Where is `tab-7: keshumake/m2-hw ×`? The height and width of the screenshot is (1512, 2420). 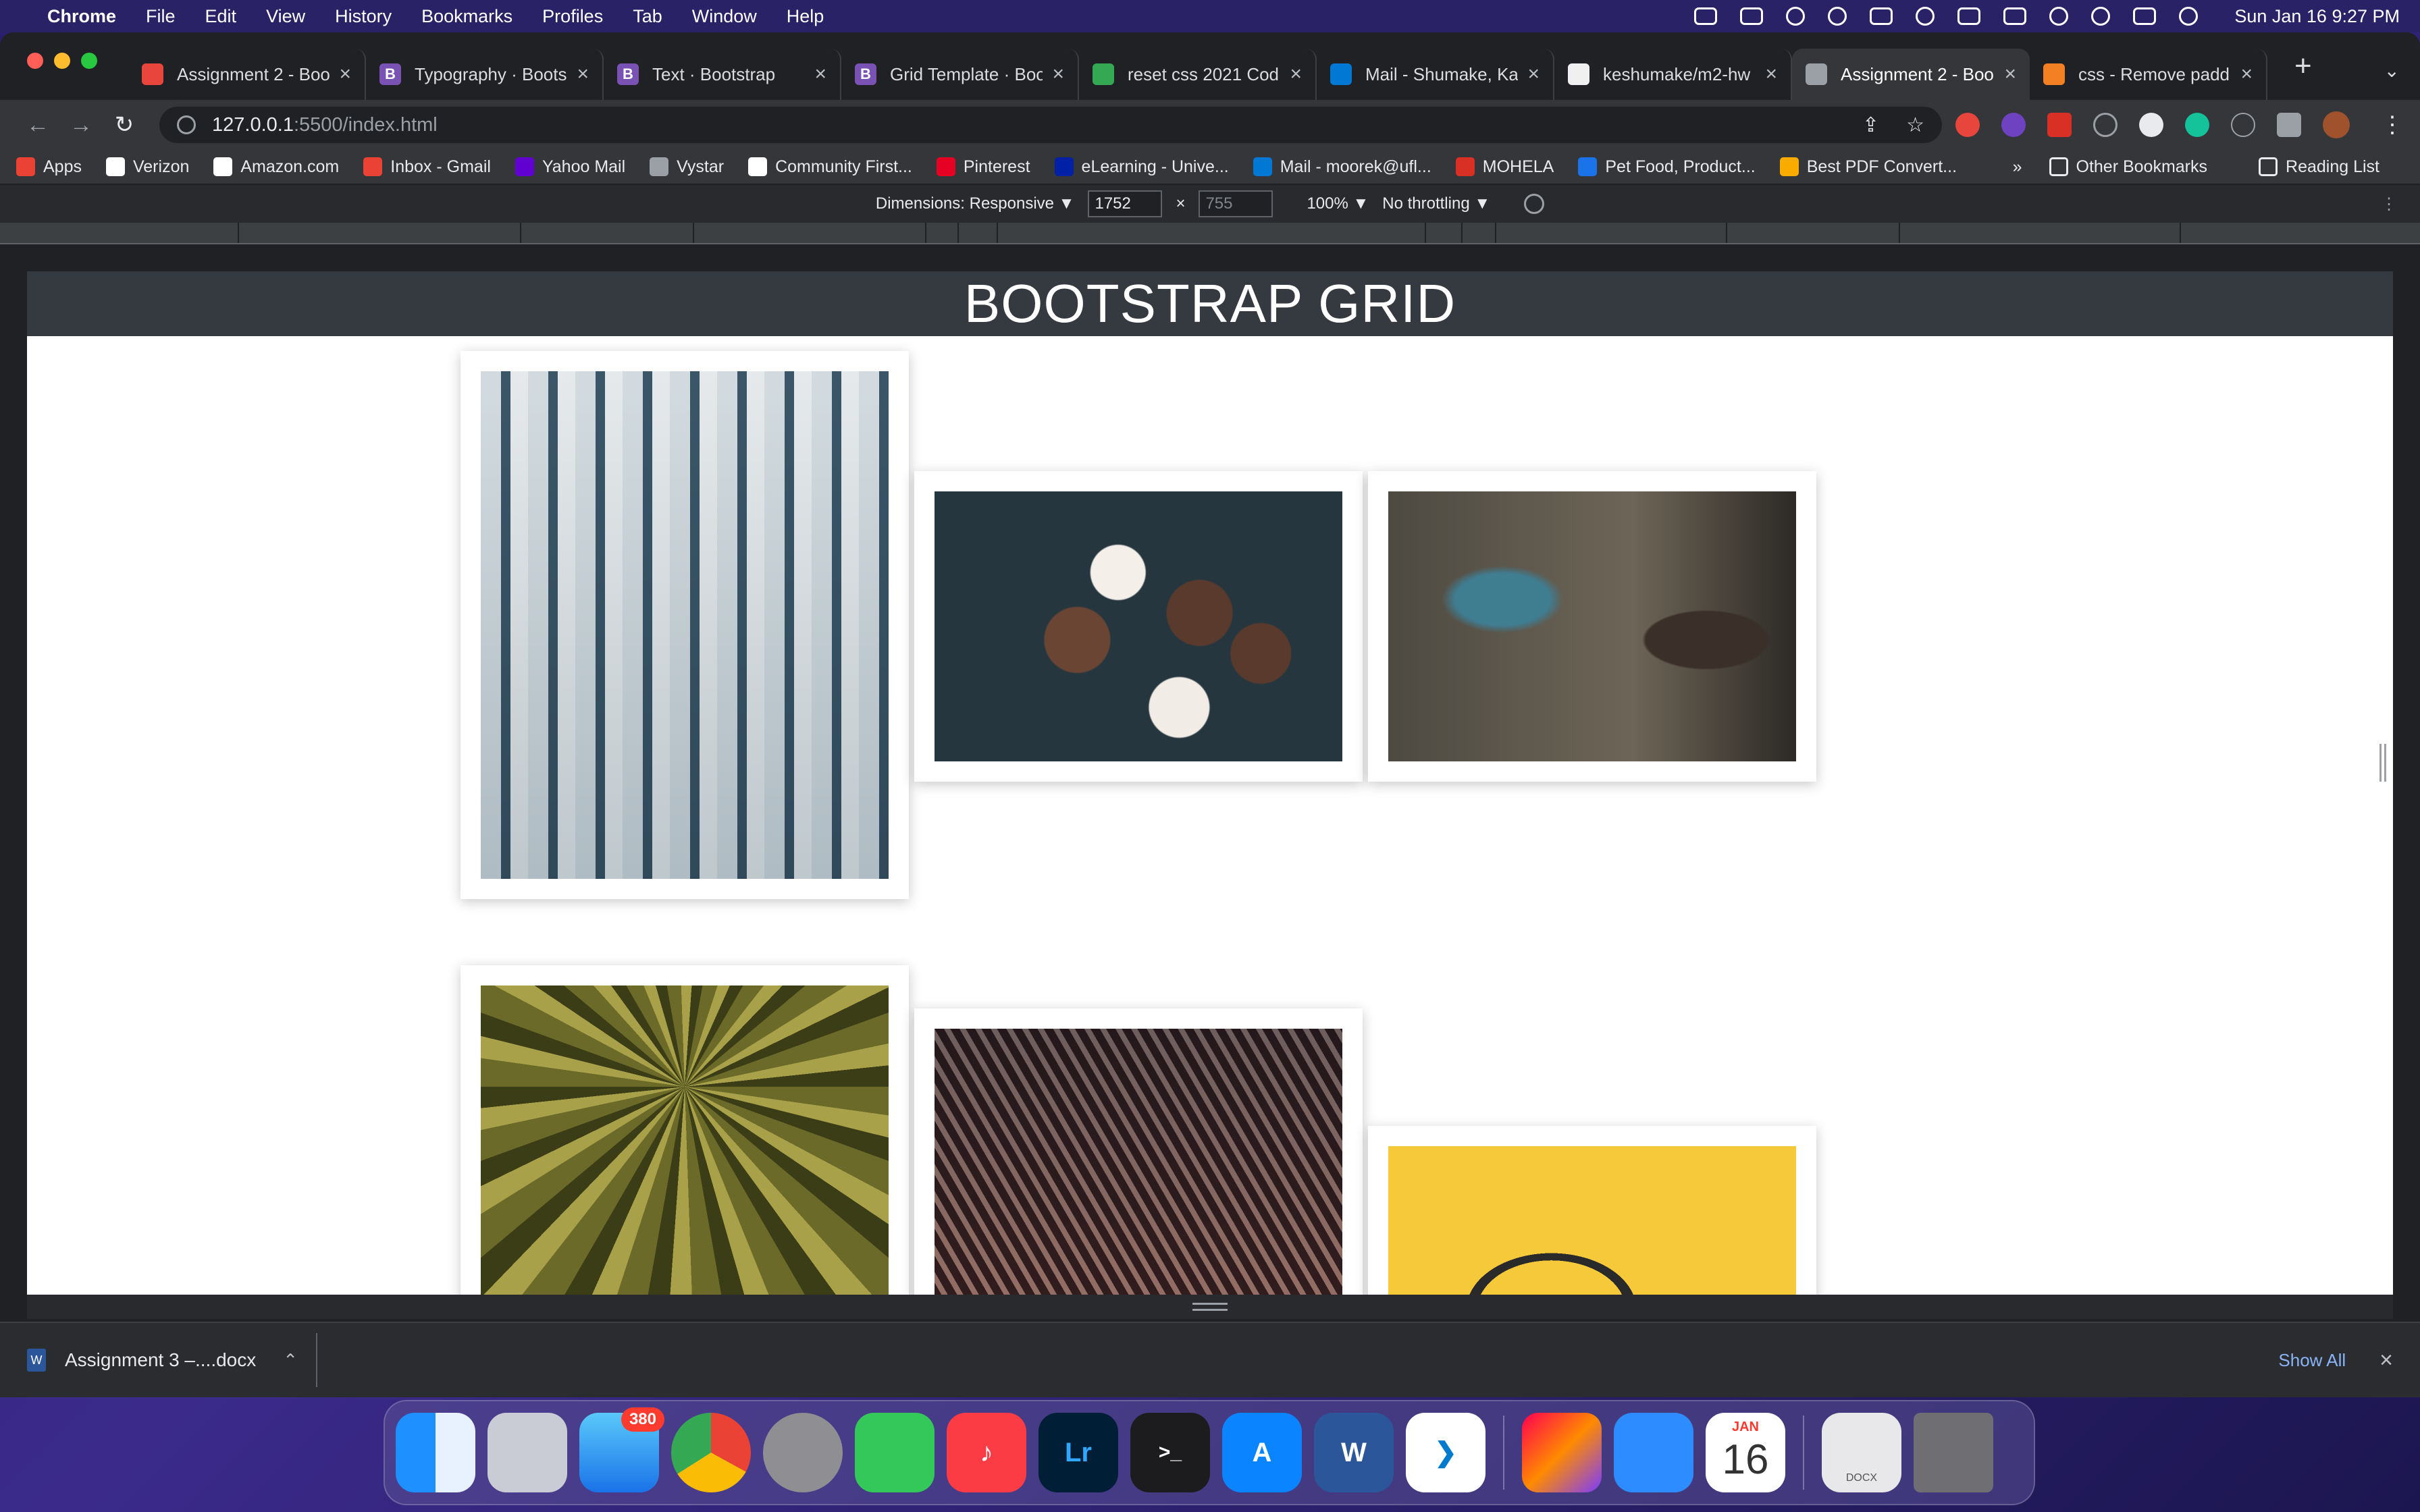
tab-7: keshumake/m2-hw × is located at coordinates (1673, 74).